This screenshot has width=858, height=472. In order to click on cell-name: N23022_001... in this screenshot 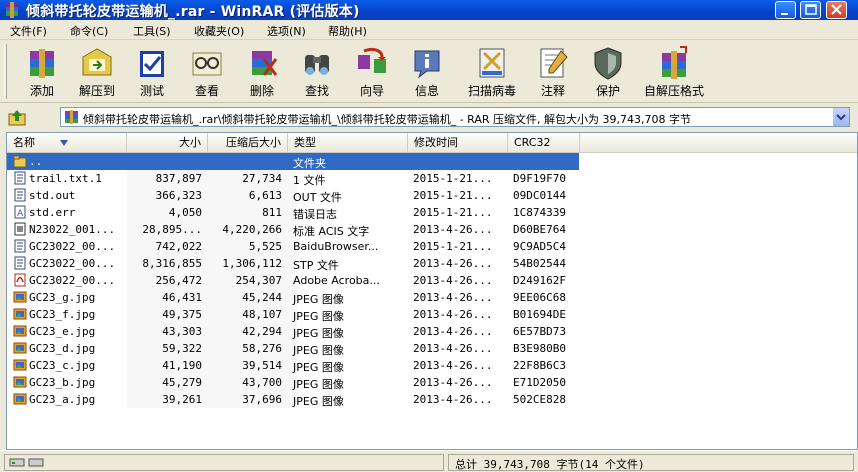, I will do `click(72, 229)`.